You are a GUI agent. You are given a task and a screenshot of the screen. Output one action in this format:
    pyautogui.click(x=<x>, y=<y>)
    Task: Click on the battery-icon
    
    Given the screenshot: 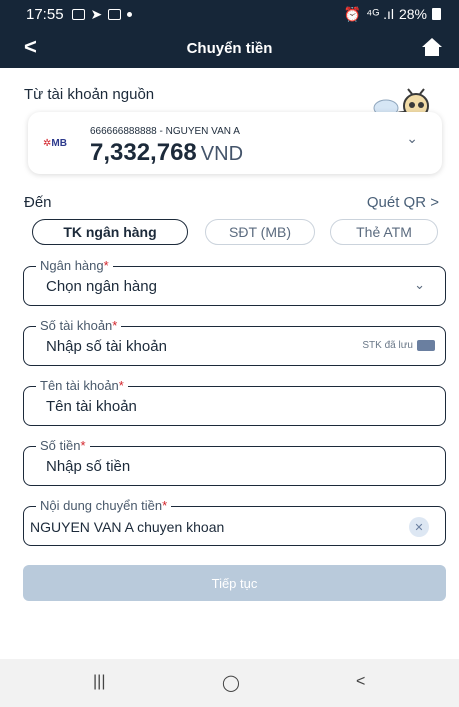 What is the action you would take?
    pyautogui.click(x=436, y=14)
    